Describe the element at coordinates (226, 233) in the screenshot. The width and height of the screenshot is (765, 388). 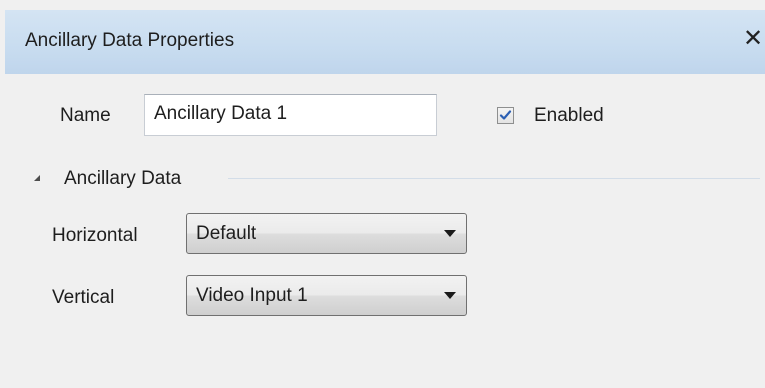
I see `horizontal-selected-value: Default` at that location.